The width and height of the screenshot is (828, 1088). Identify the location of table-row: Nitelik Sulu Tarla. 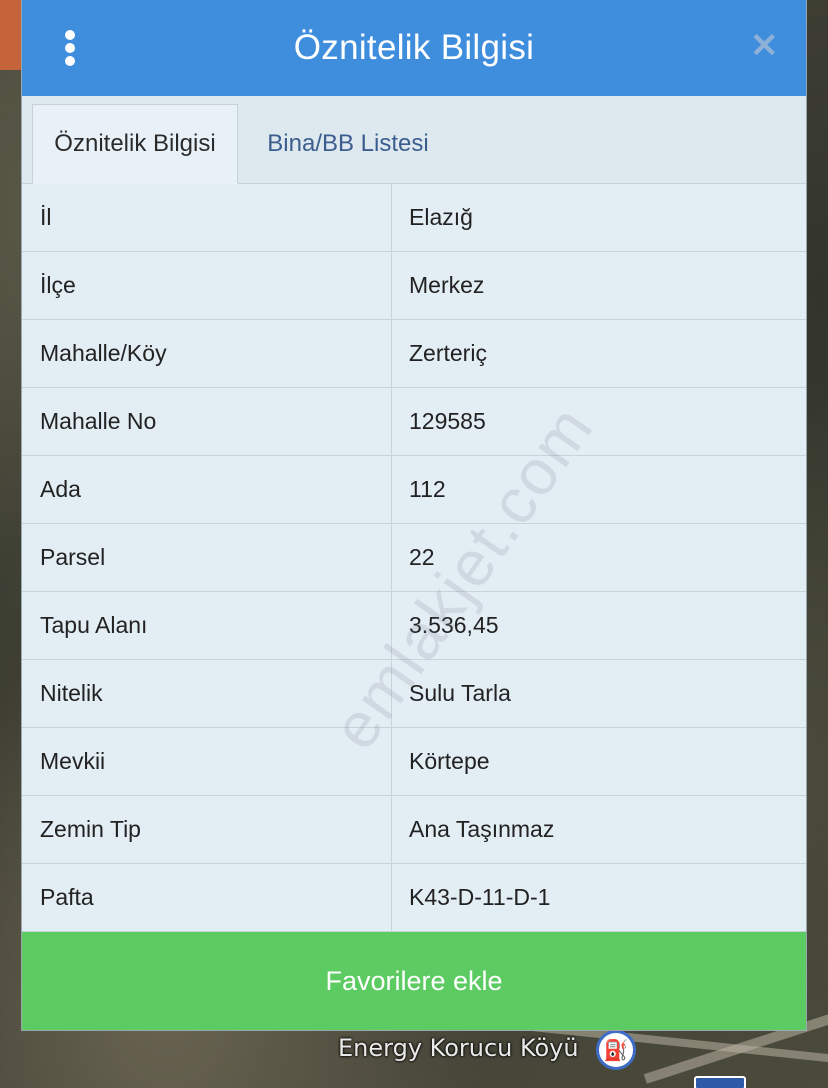
(414, 694).